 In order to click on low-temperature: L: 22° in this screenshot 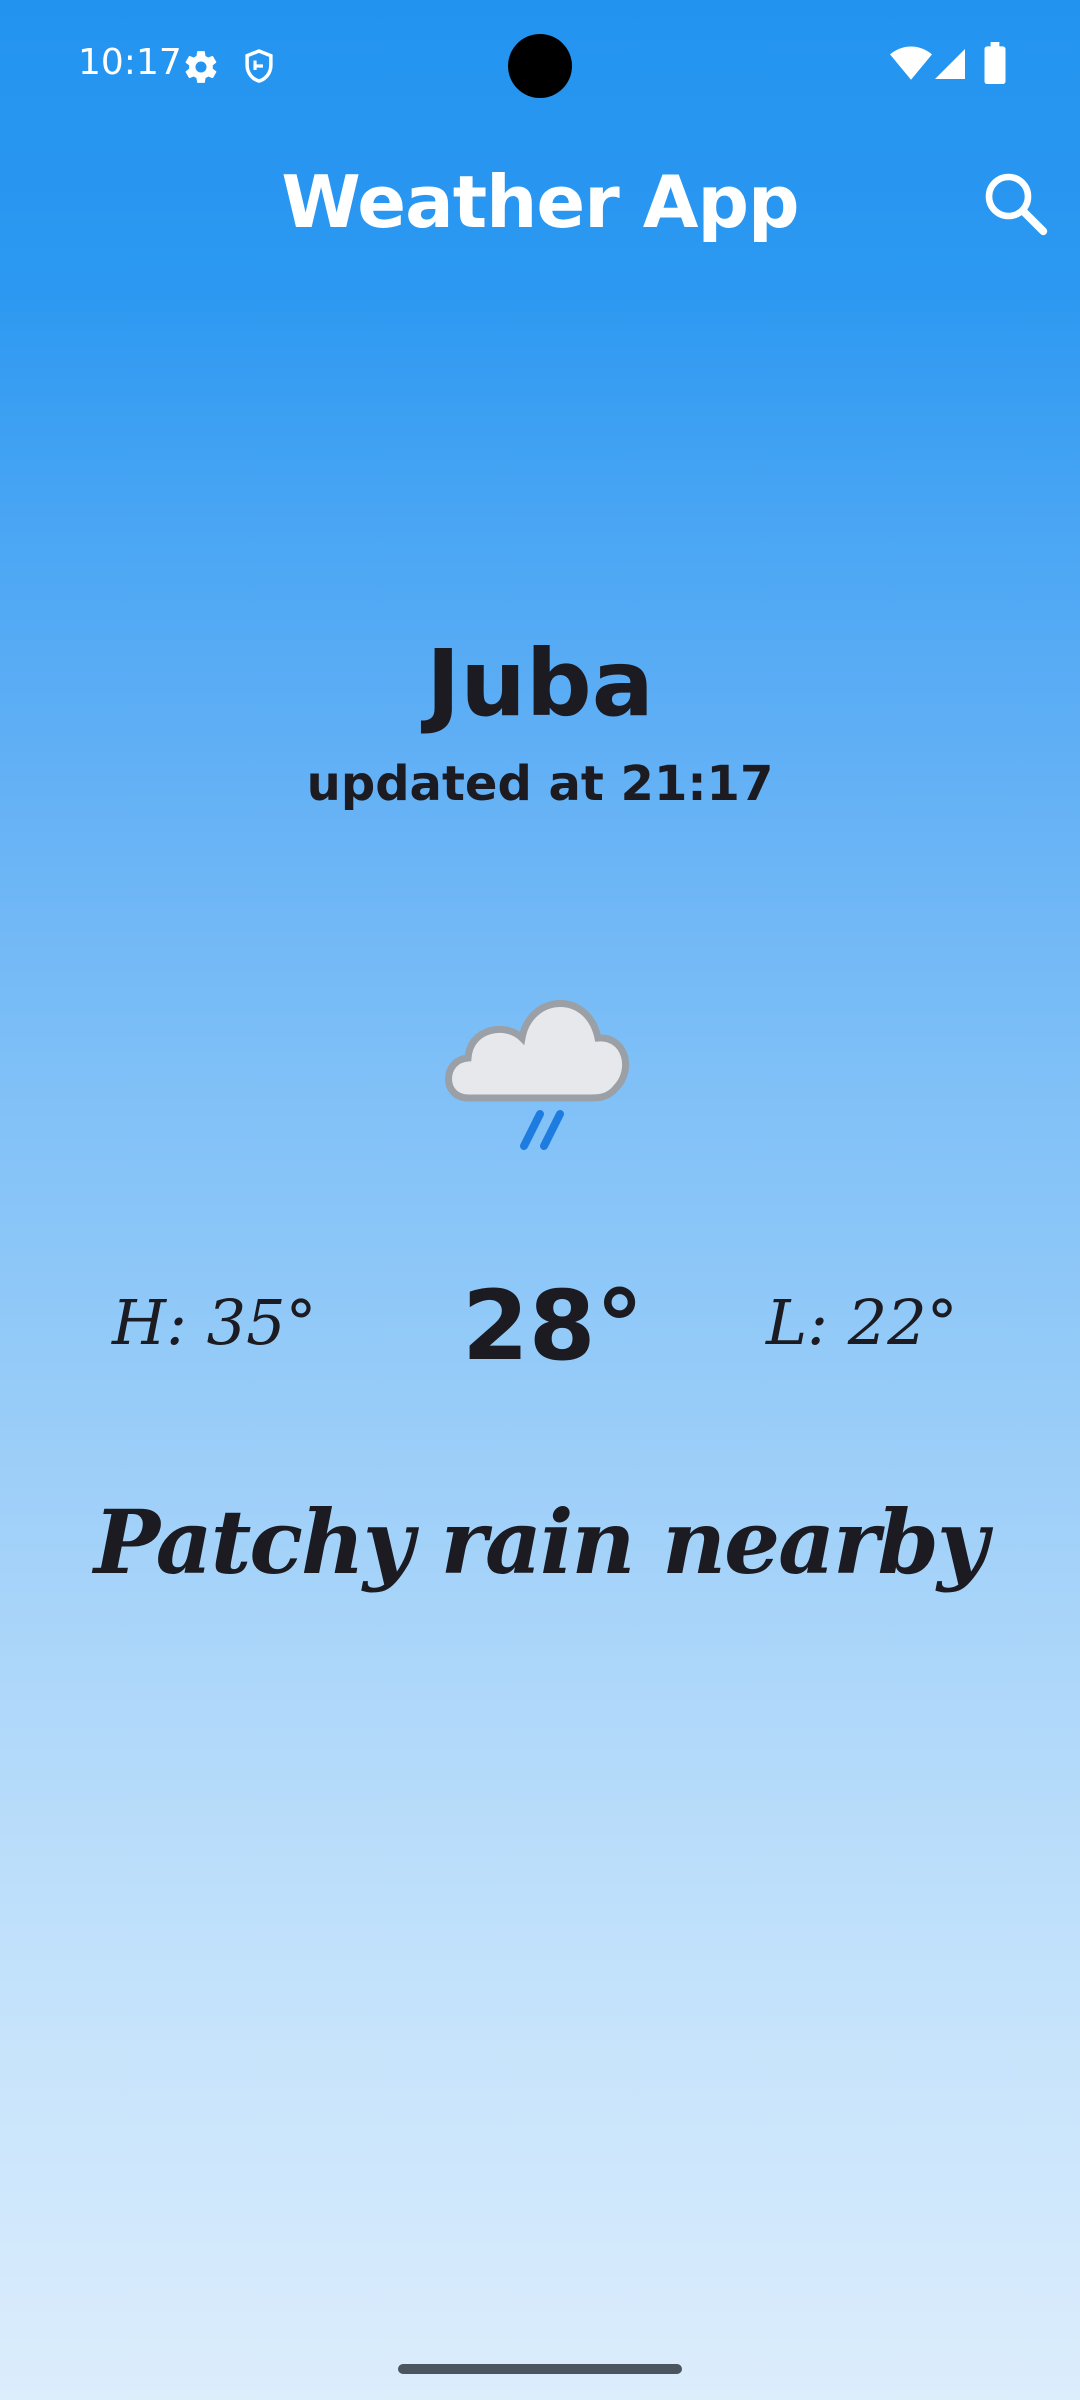, I will do `click(862, 1322)`.